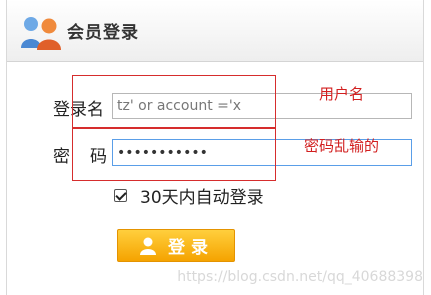 Image resolution: width=431 pixels, height=295 pixels. What do you see at coordinates (191, 248) in the screenshot?
I see `login-button-label: 登录` at bounding box center [191, 248].